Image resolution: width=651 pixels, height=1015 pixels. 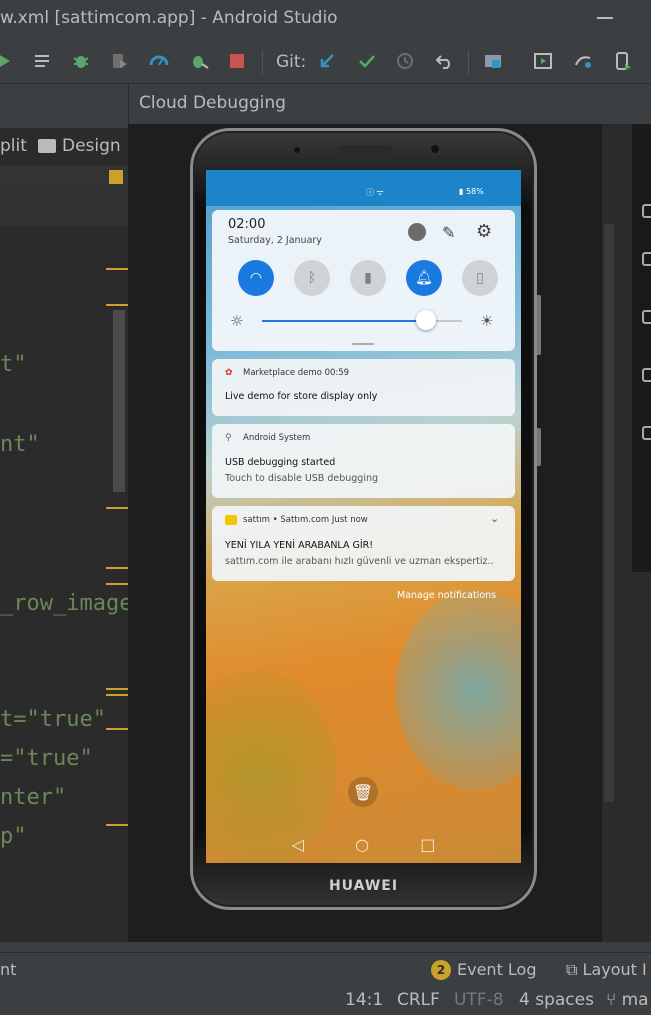 What do you see at coordinates (497, 969) in the screenshot?
I see `event-log-tab: Event Log` at bounding box center [497, 969].